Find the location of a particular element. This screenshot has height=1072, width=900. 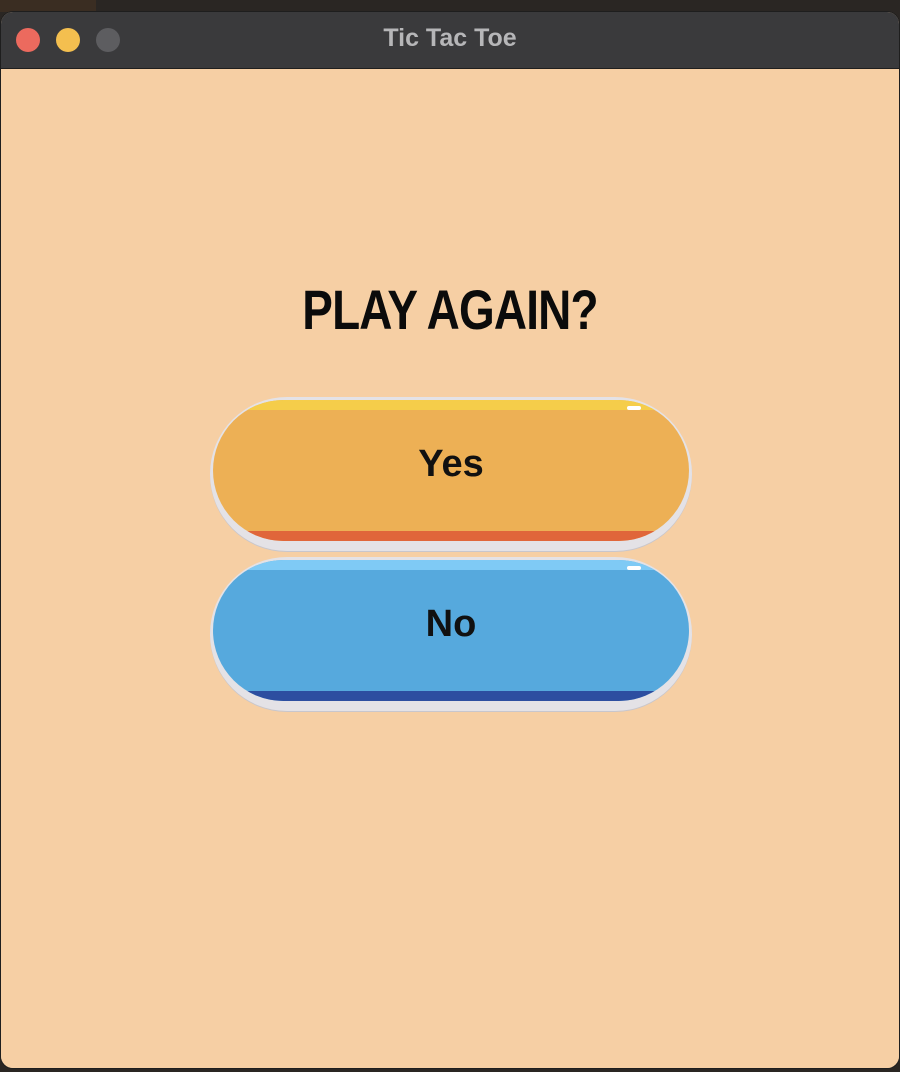

no-button-shine is located at coordinates (634, 568).